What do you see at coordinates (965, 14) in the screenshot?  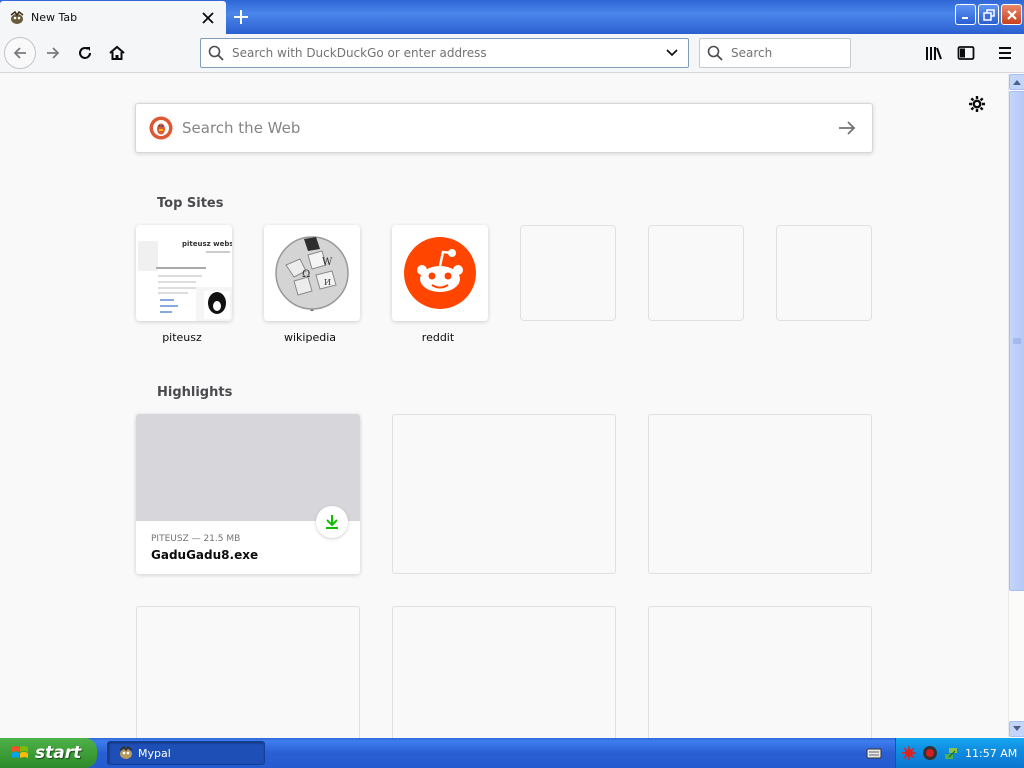 I see `minimize-button` at bounding box center [965, 14].